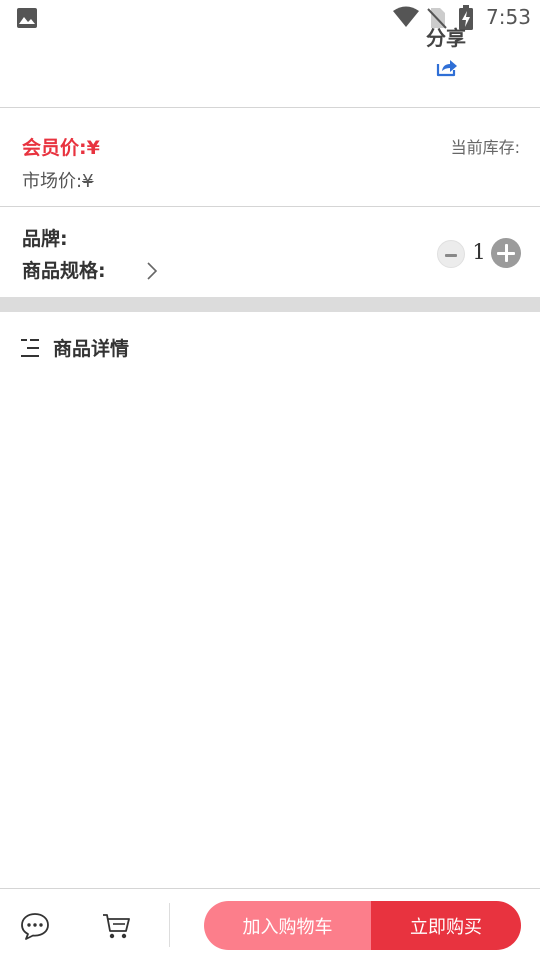 The image size is (540, 960). Describe the element at coordinates (64, 271) in the screenshot. I see `spec-label: 商品规格:` at that location.